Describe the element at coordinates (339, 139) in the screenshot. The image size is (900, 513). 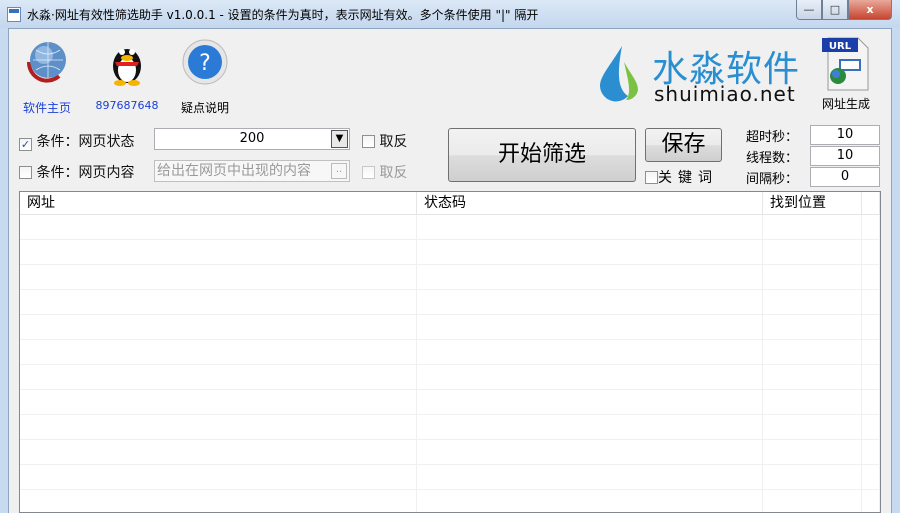
I see `dropdown-arrow-icon: ▼` at that location.